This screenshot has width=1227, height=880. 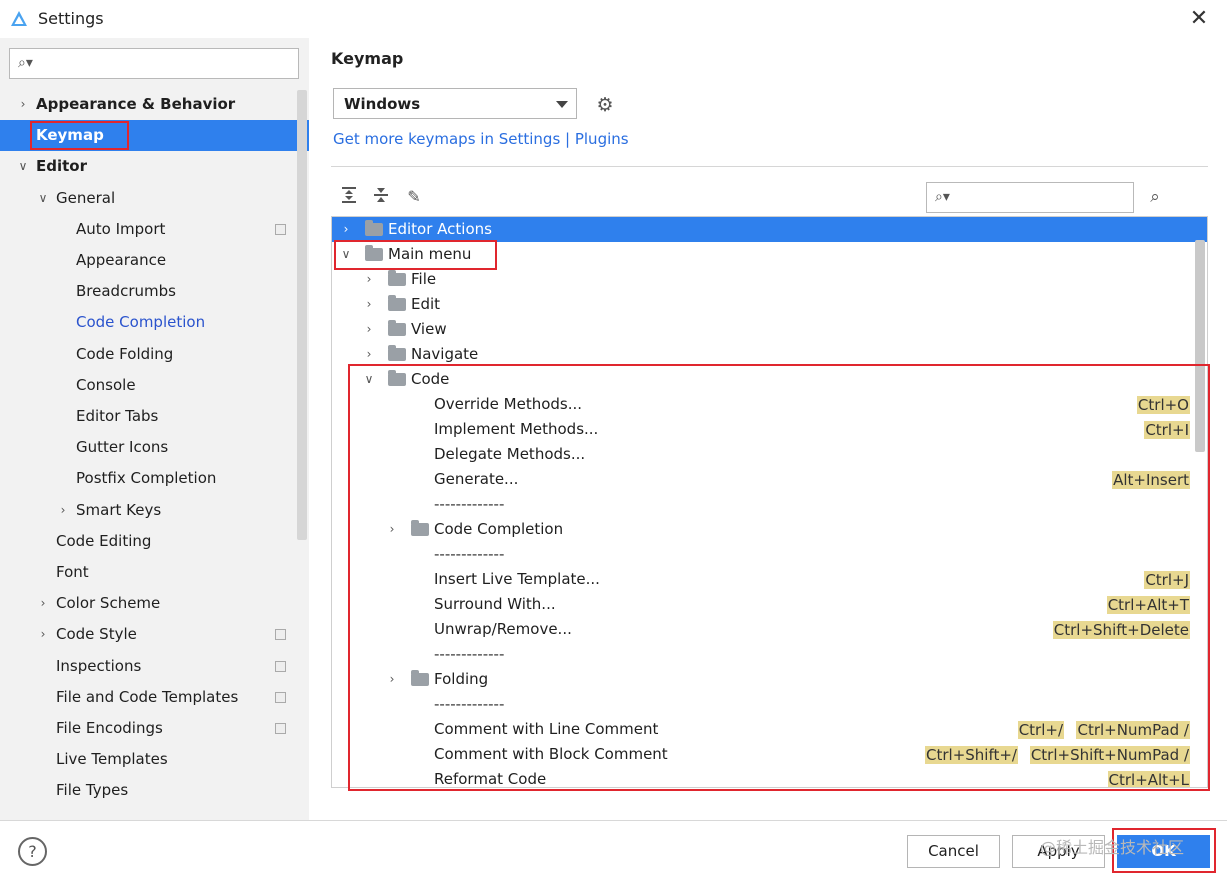 I want to click on sidebar-item: › Code Style, so click(x=154, y=634).